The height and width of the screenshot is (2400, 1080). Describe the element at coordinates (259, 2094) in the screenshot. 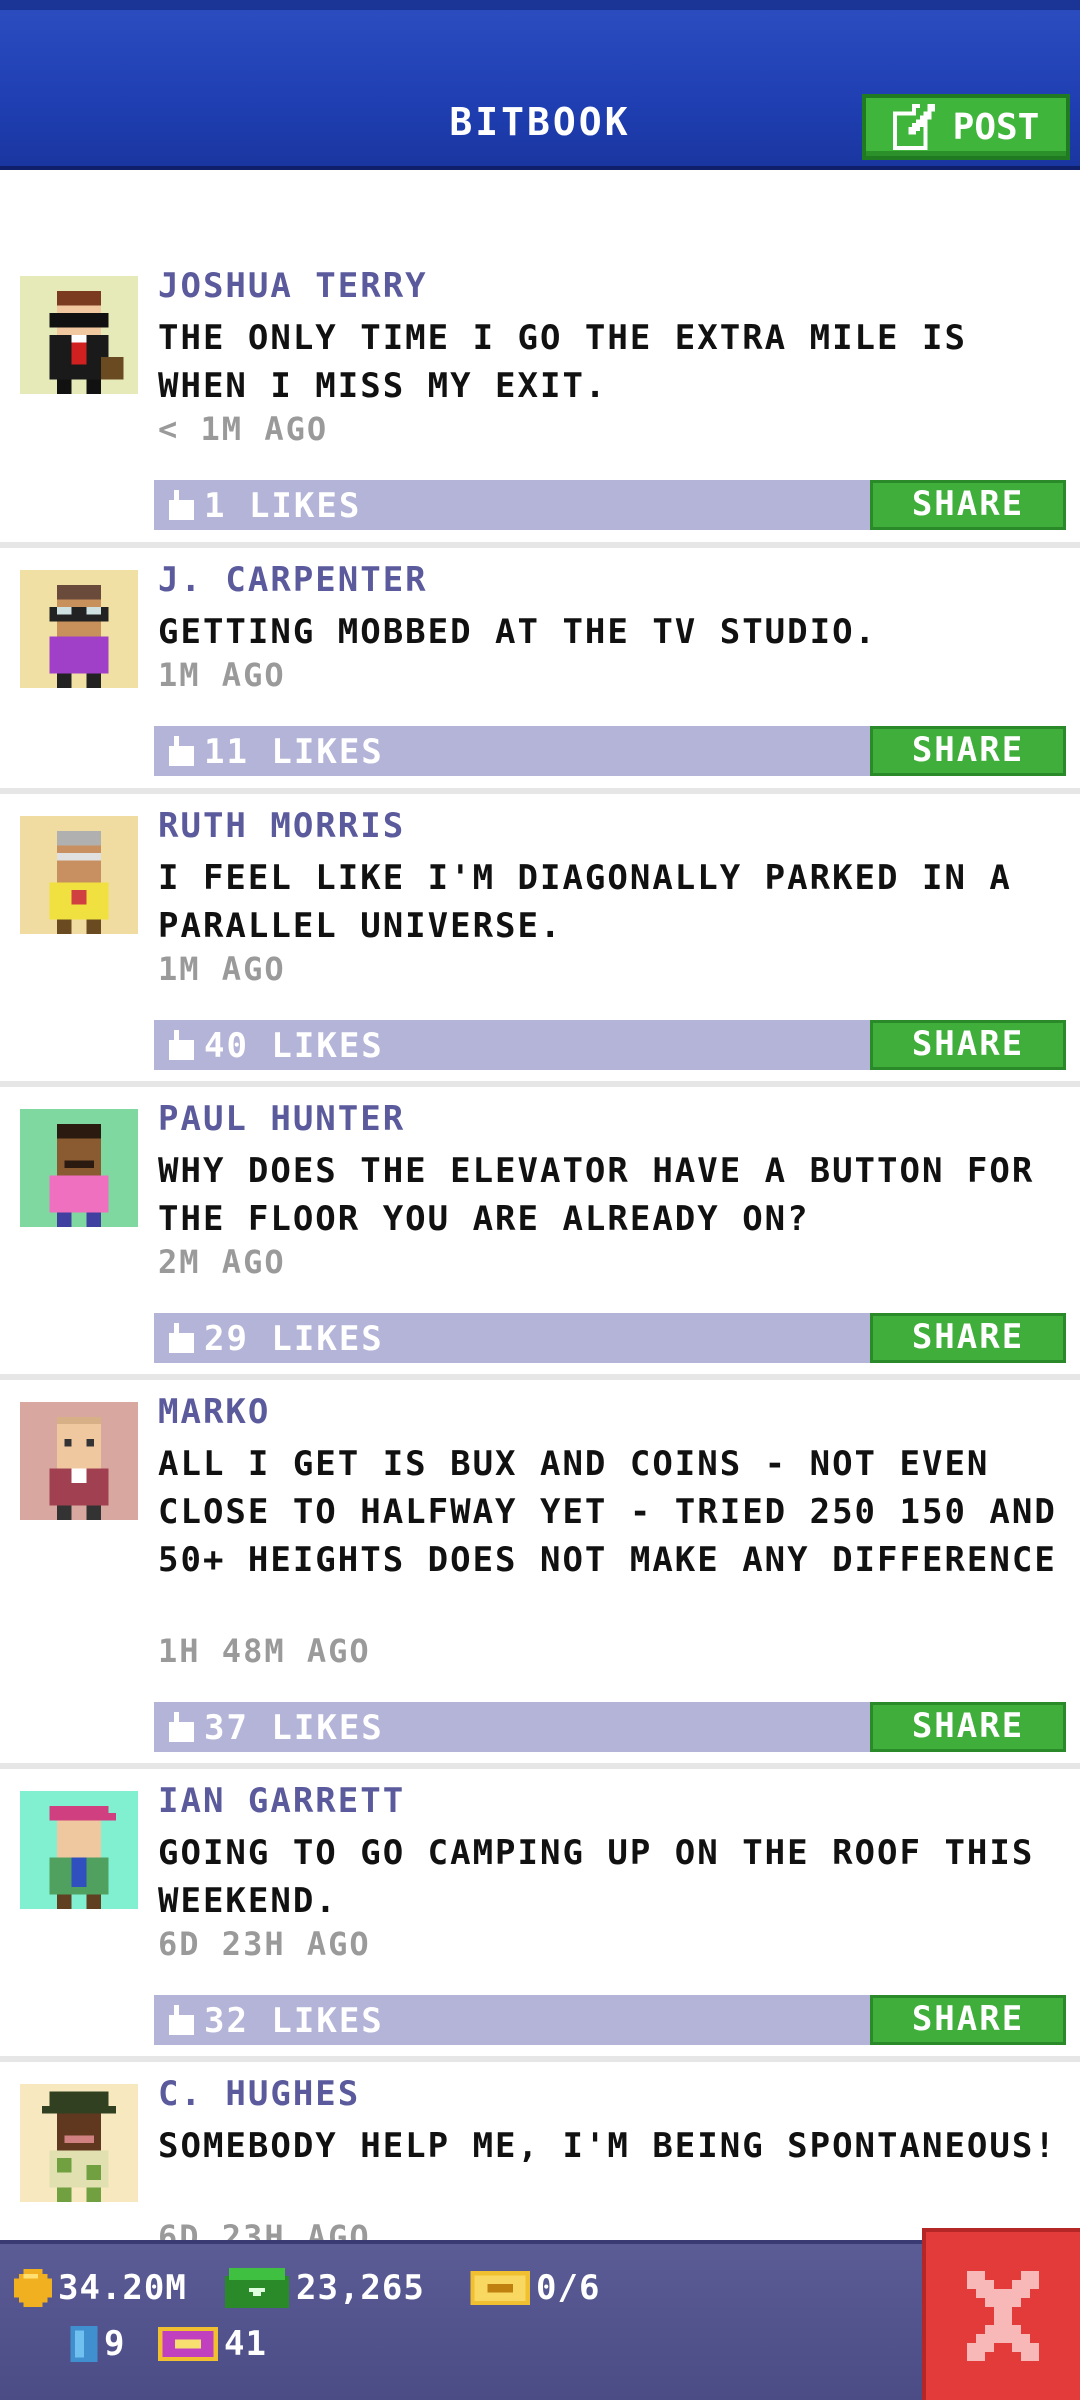

I see `post-author: C. HUGHES` at that location.